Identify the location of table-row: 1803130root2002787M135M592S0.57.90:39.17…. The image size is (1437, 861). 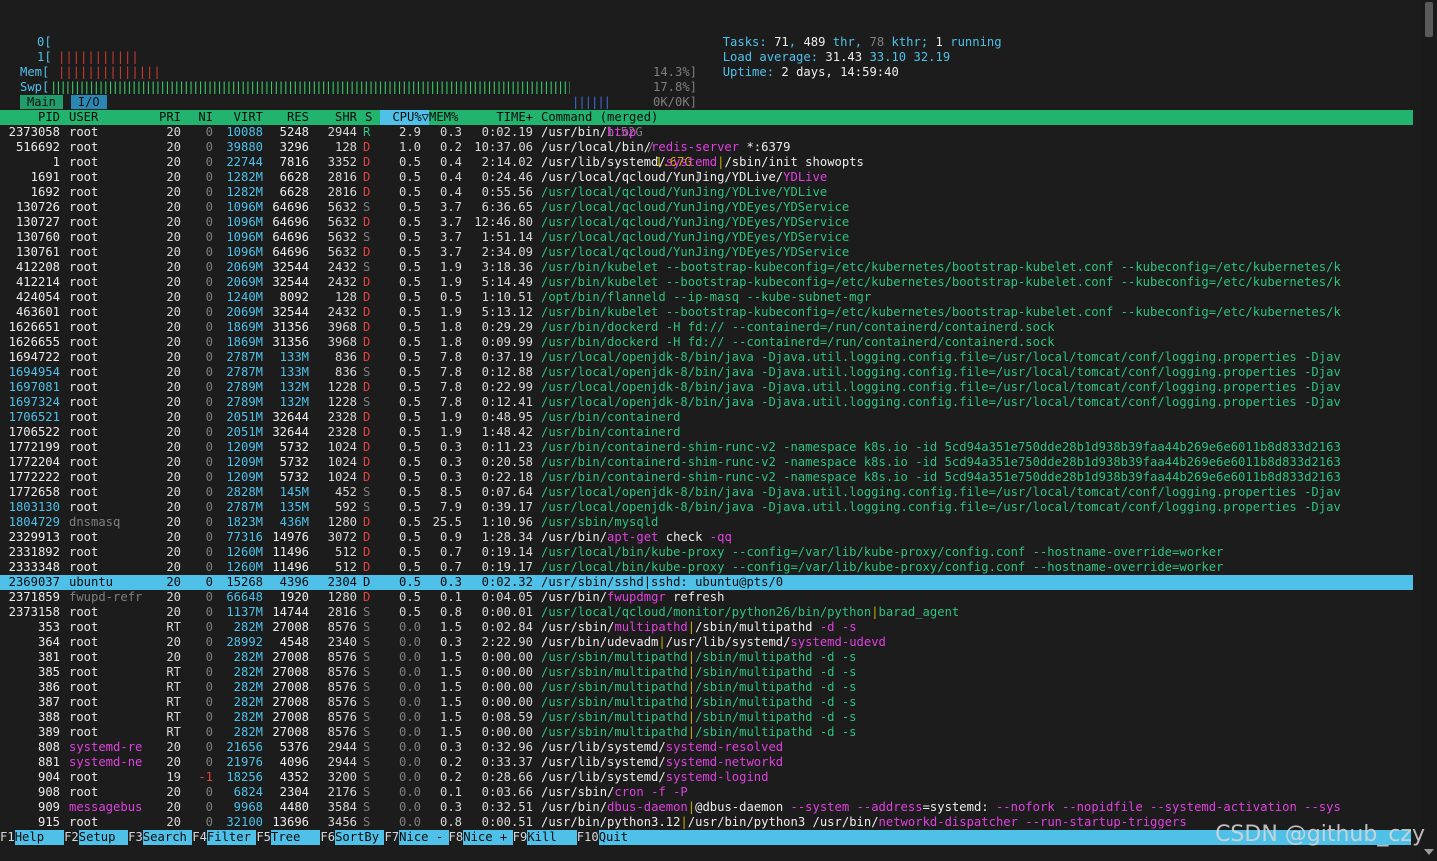
(706, 507).